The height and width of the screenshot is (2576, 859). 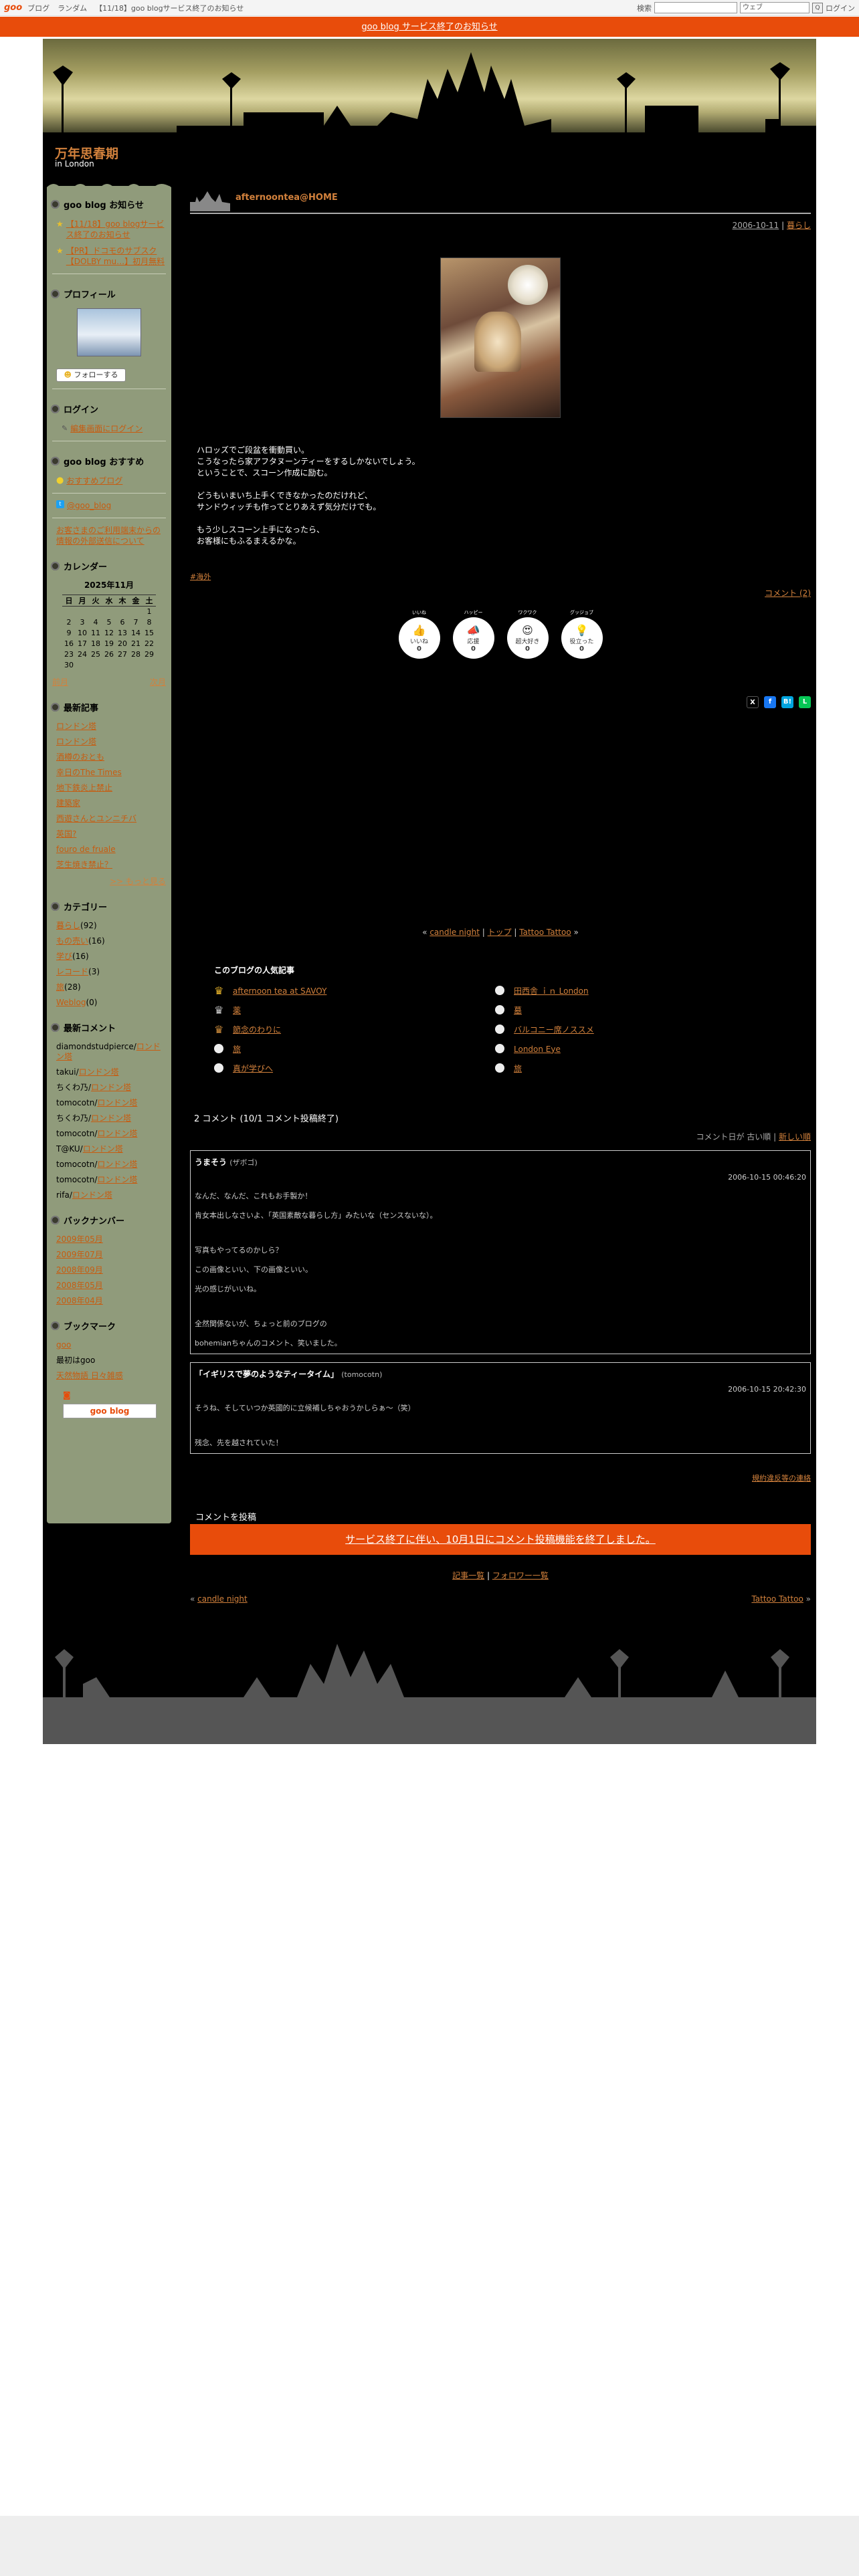 I want to click on category-link: もの売い, so click(x=72, y=941).